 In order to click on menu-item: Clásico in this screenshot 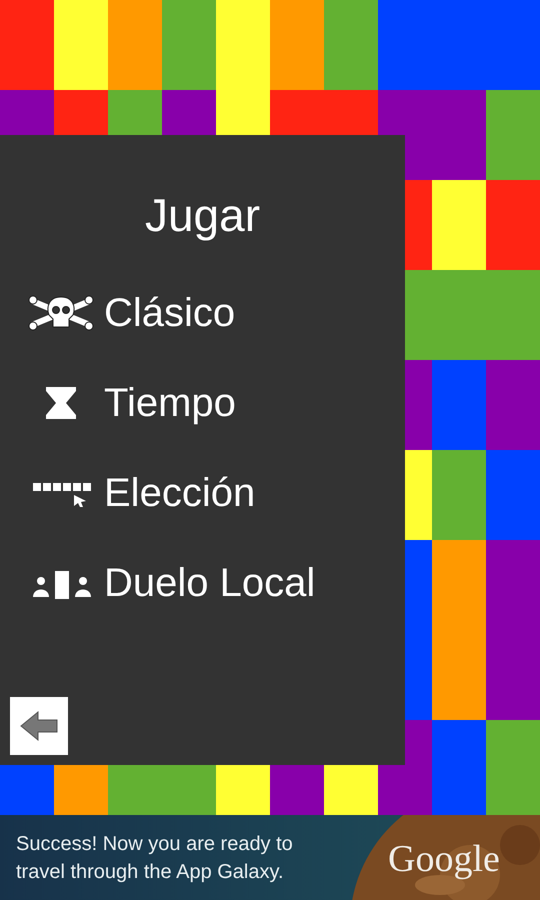, I will do `click(202, 313)`.